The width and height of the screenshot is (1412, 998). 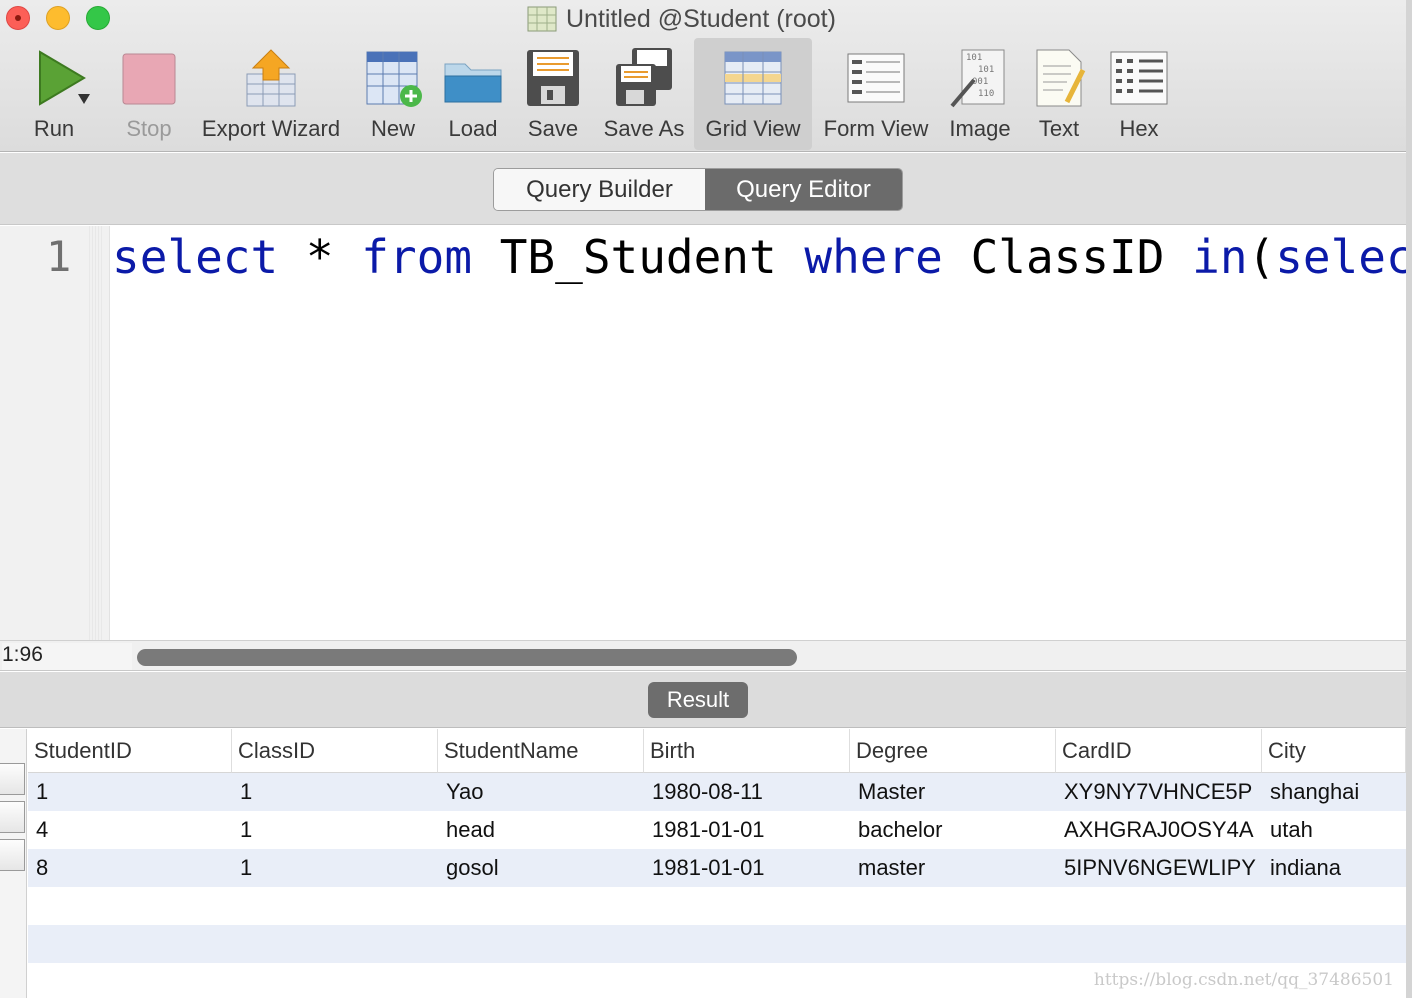 What do you see at coordinates (55, 433) in the screenshot?
I see `line-number-gutter: 1` at bounding box center [55, 433].